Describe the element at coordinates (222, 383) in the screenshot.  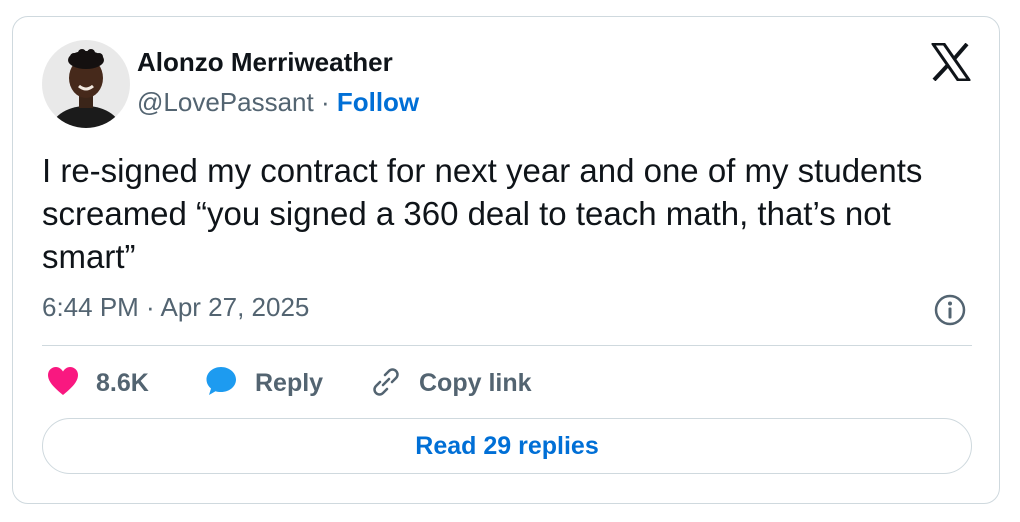
I see `speech-bubble-icon` at that location.